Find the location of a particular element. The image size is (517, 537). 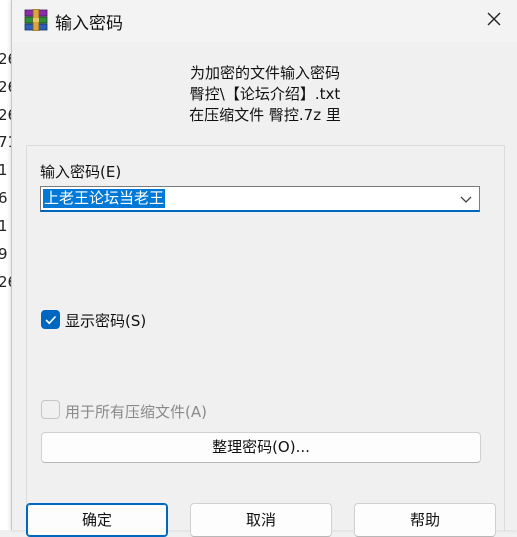

apply-all-label: 用于所有压缩文件(A) is located at coordinates (136, 411).